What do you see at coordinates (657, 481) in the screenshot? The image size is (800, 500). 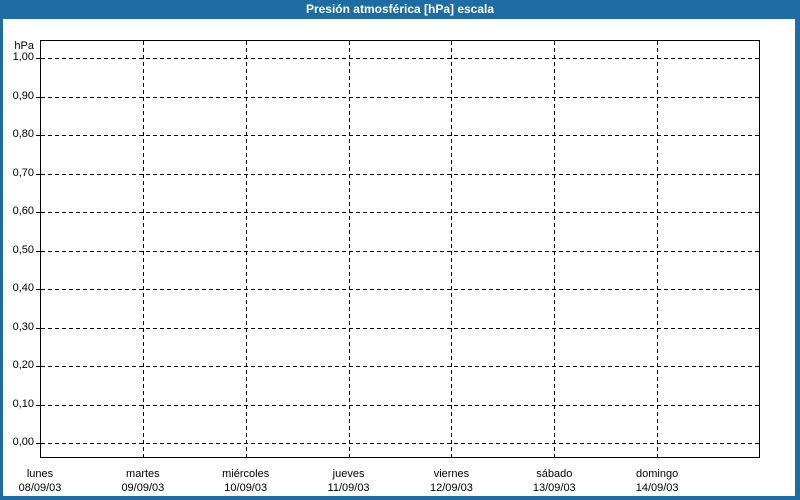 I see `x-day-label: domingo 14/09/03` at bounding box center [657, 481].